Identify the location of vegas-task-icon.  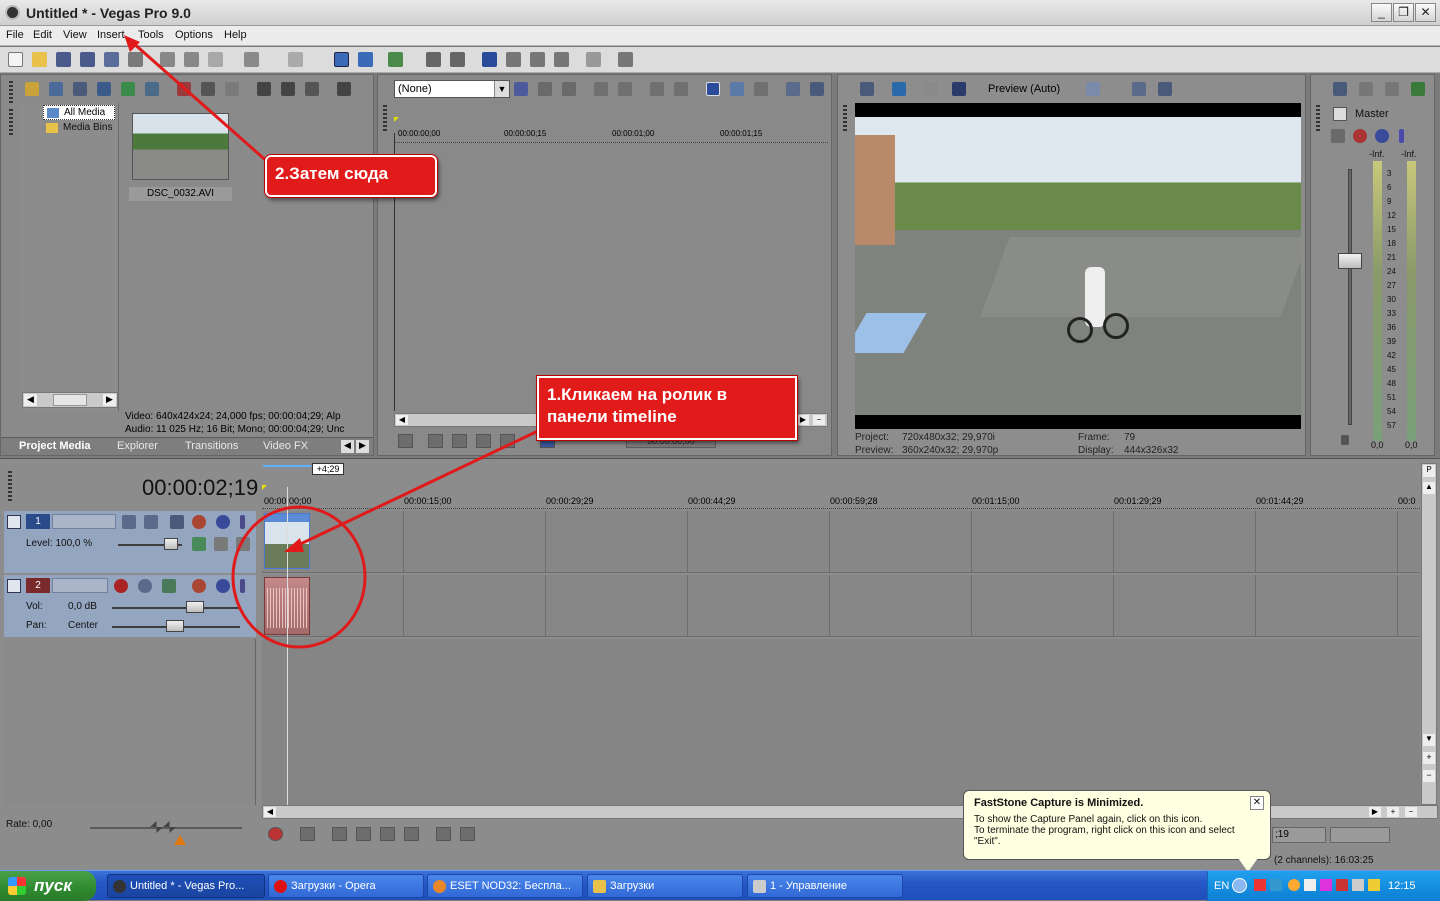
(119, 886).